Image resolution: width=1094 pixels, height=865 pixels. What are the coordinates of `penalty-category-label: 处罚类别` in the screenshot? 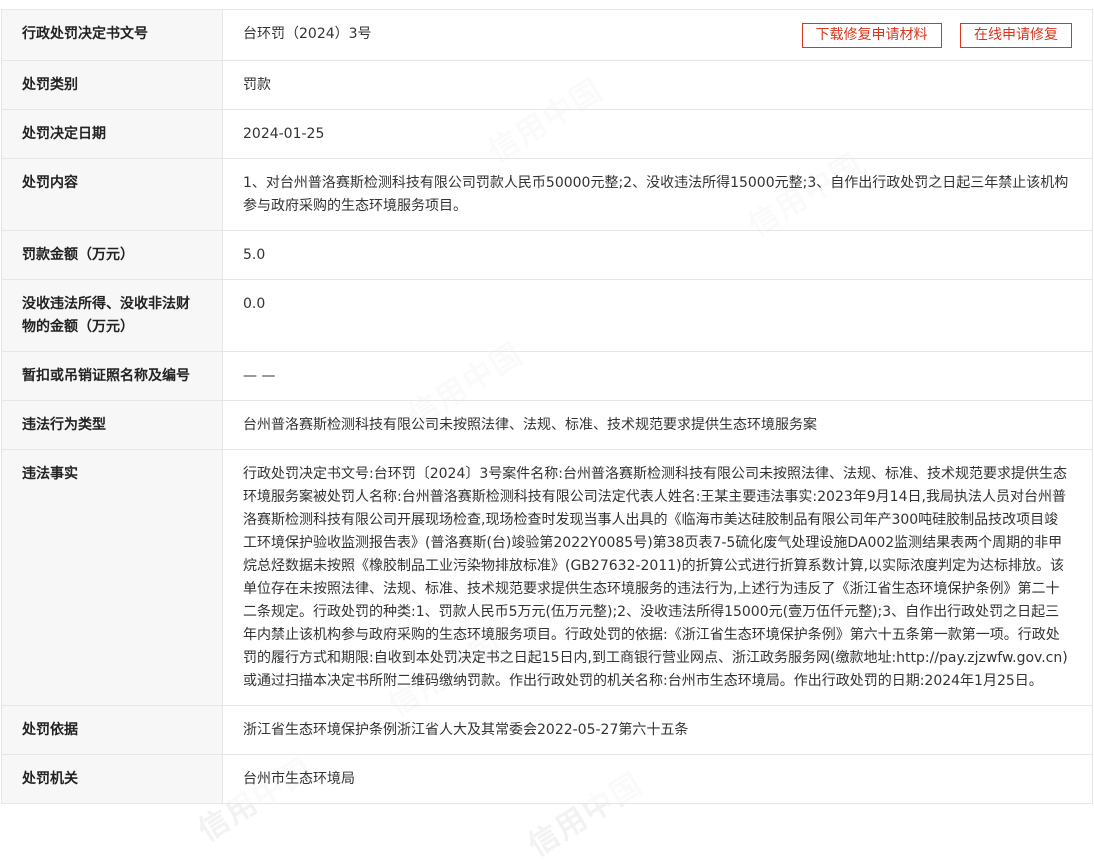 It's located at (112, 85).